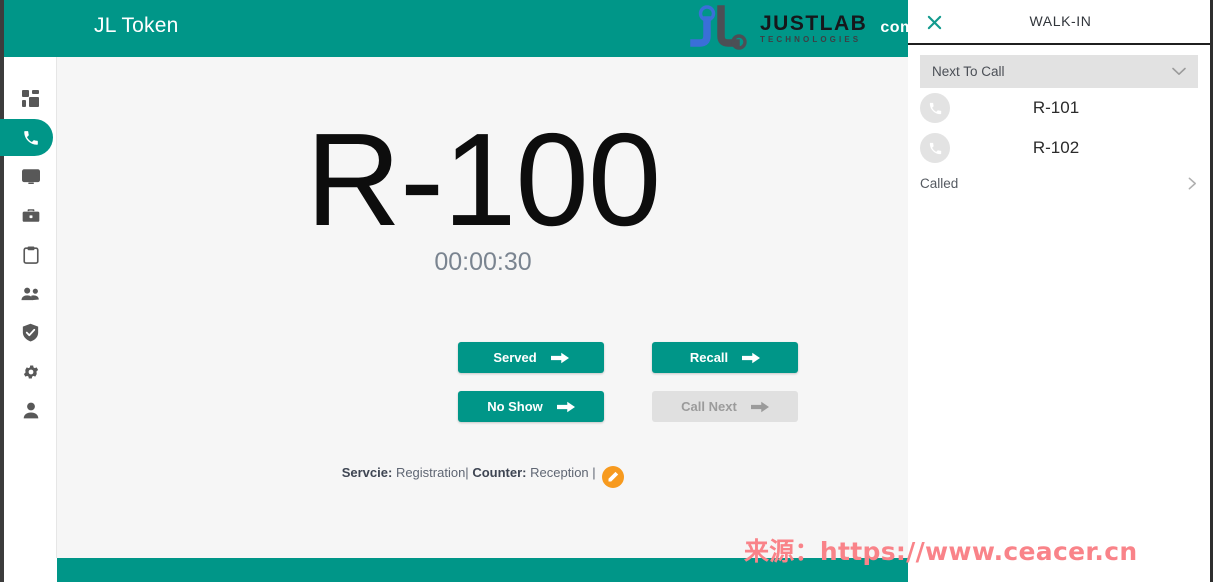 The height and width of the screenshot is (582, 1213). I want to click on call-next-button: Call Next, so click(725, 406).